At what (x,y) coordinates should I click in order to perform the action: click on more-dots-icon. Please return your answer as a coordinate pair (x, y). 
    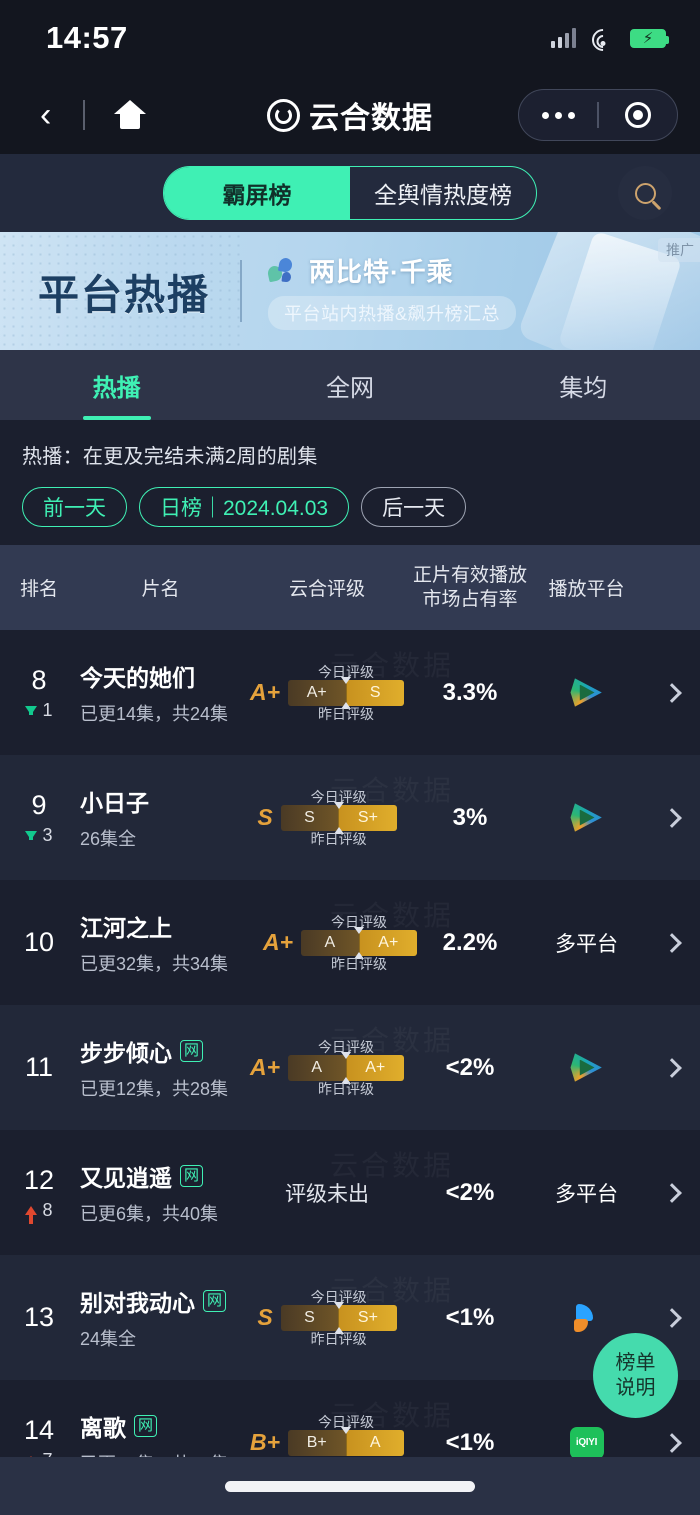
    Looking at the image, I should click on (558, 115).